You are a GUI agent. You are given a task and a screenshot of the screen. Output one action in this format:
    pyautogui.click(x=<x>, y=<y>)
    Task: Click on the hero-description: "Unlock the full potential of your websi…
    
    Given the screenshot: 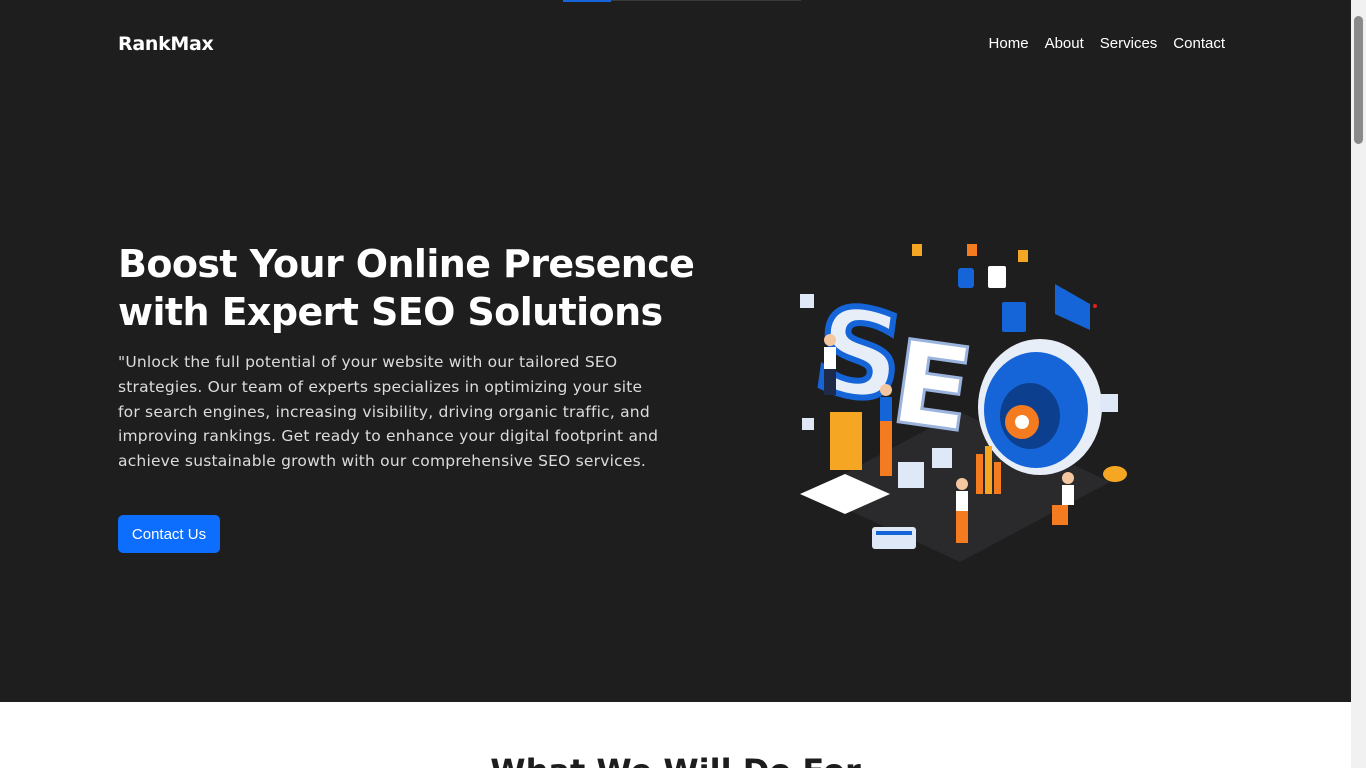 What is the action you would take?
    pyautogui.click(x=388, y=412)
    